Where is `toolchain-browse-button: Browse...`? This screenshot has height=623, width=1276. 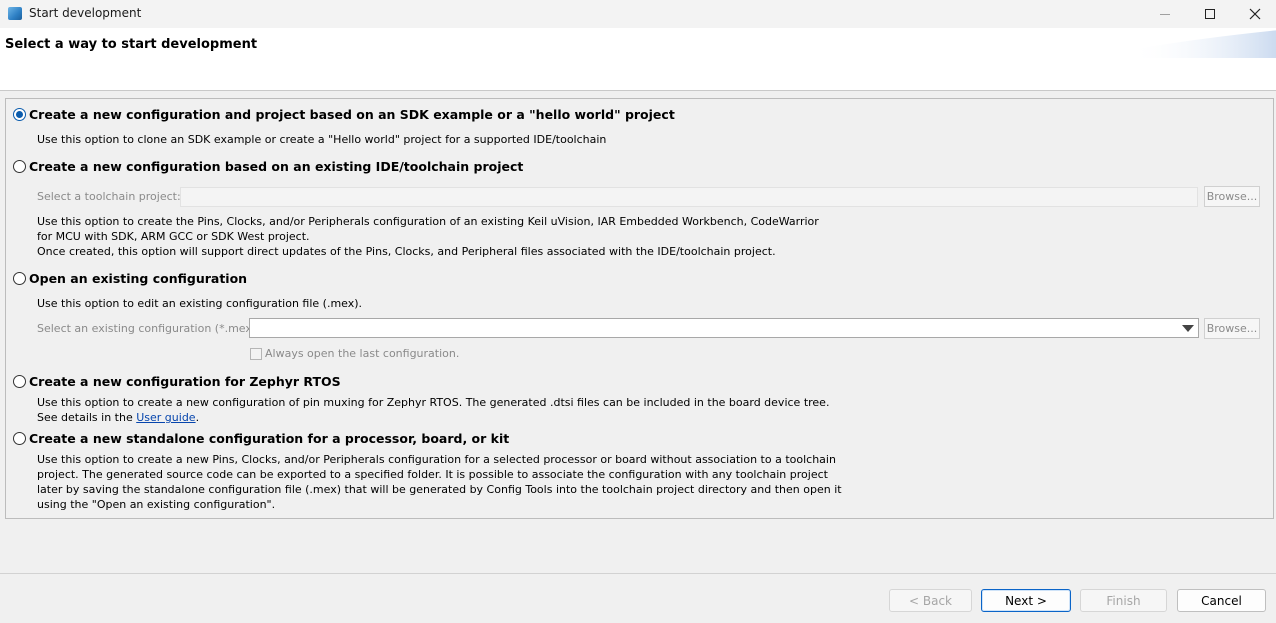
toolchain-browse-button: Browse... is located at coordinates (1232, 196).